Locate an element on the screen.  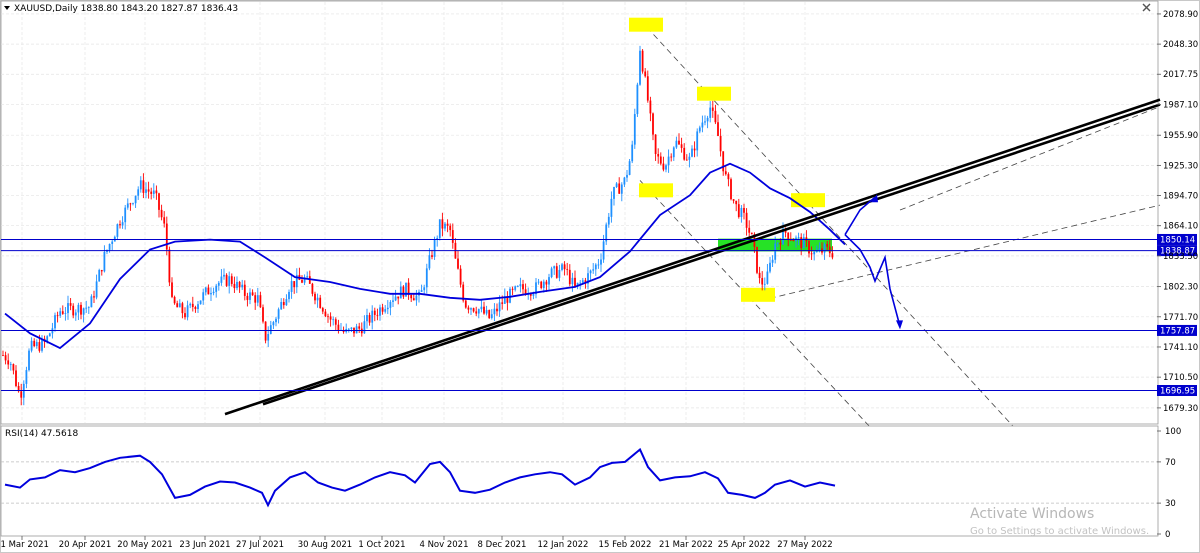
y-tick-label: 1679.30 is located at coordinates (1180, 409).